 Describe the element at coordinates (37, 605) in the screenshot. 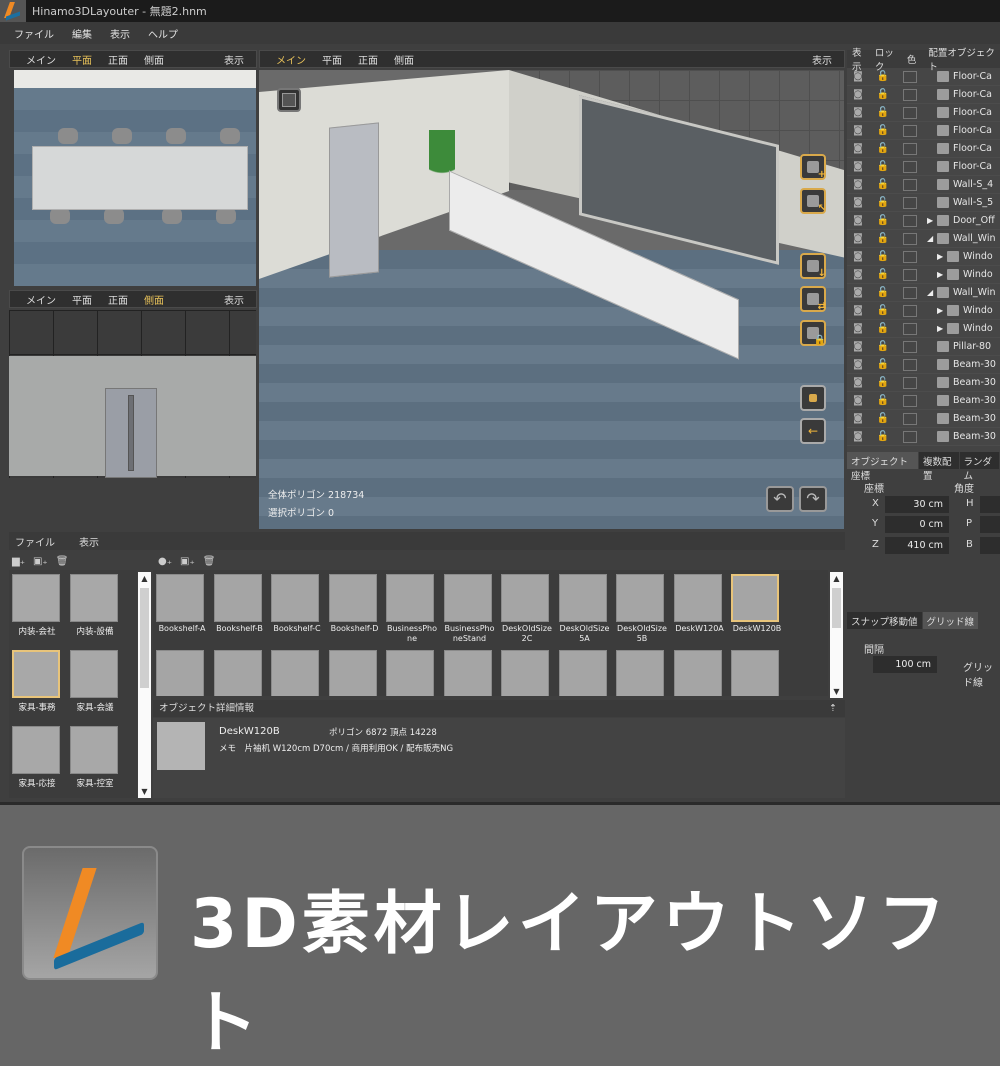

I see `category-item: 内装-会社` at that location.